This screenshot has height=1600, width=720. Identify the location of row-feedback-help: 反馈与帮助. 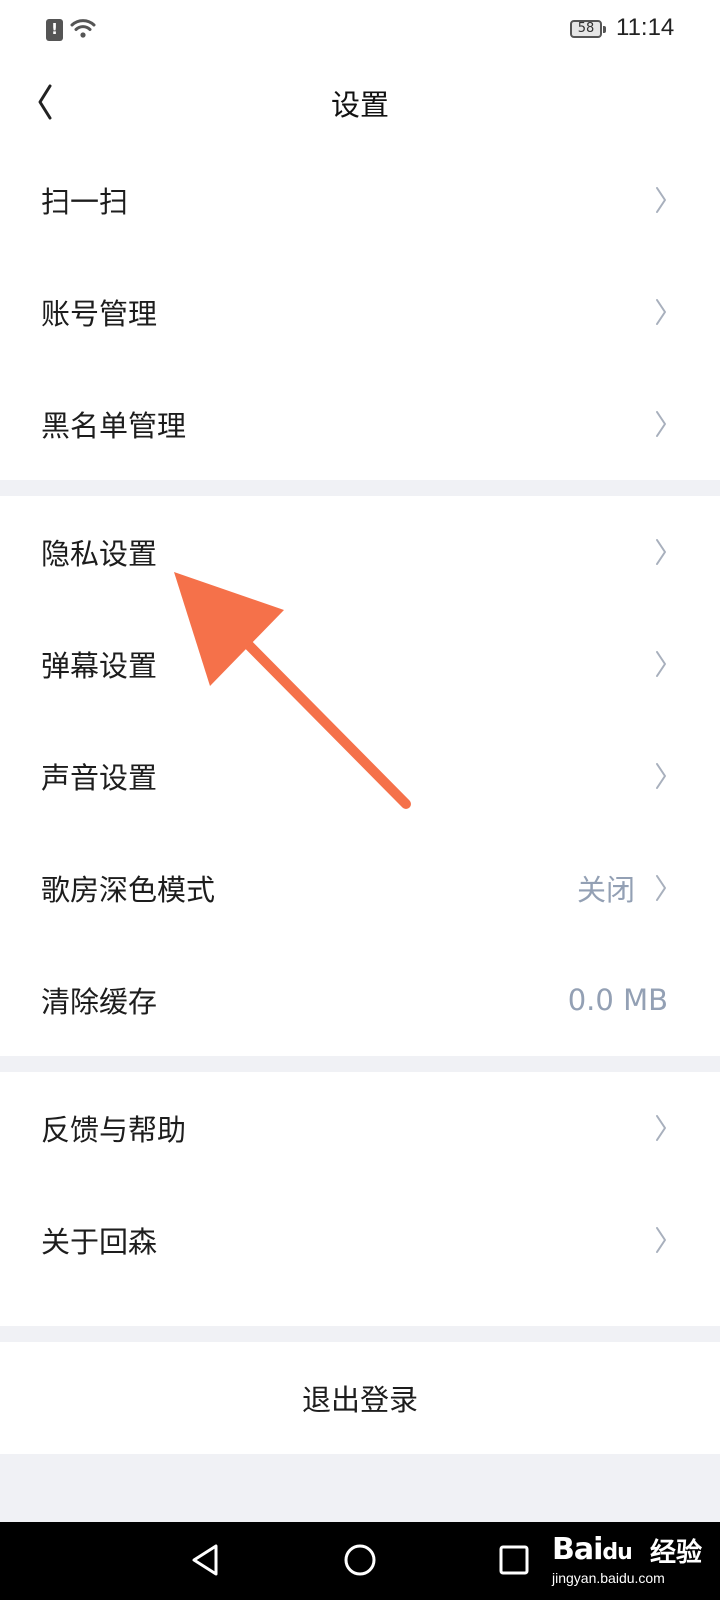
(360, 1128).